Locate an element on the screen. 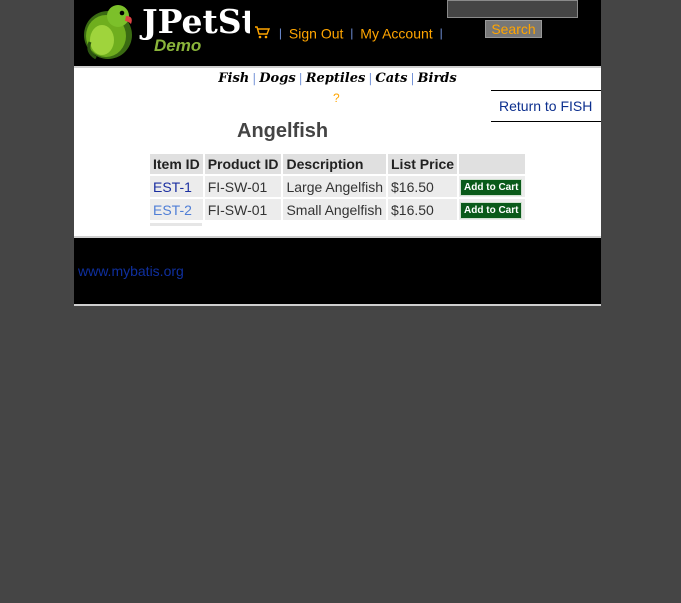 This screenshot has height=603, width=681. item-id-cell: EST-1 is located at coordinates (176, 186).